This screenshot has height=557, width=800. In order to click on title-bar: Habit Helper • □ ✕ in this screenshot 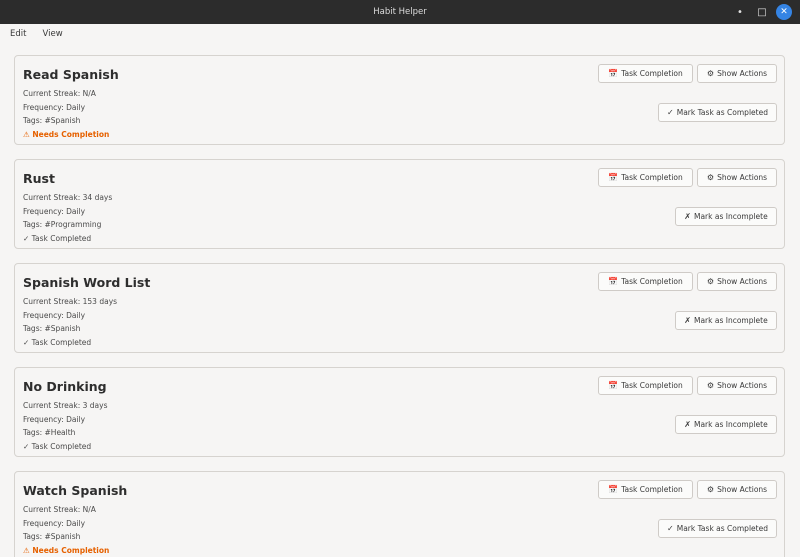, I will do `click(400, 12)`.